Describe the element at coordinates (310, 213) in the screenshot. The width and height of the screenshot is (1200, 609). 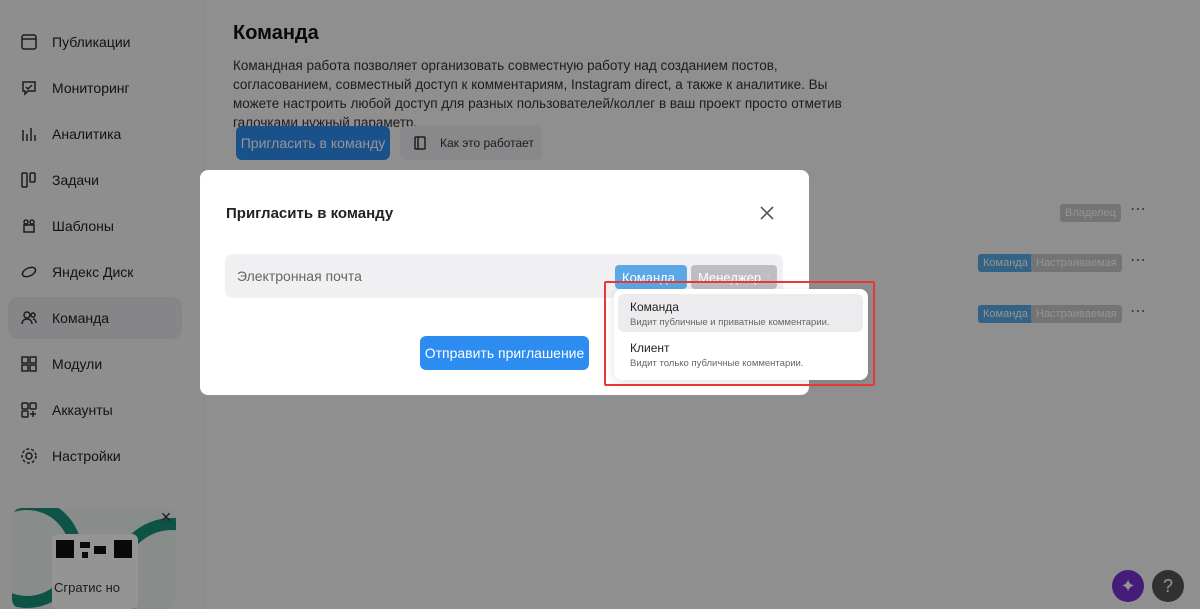
I see `modal-title: Пригласить в команду` at that location.